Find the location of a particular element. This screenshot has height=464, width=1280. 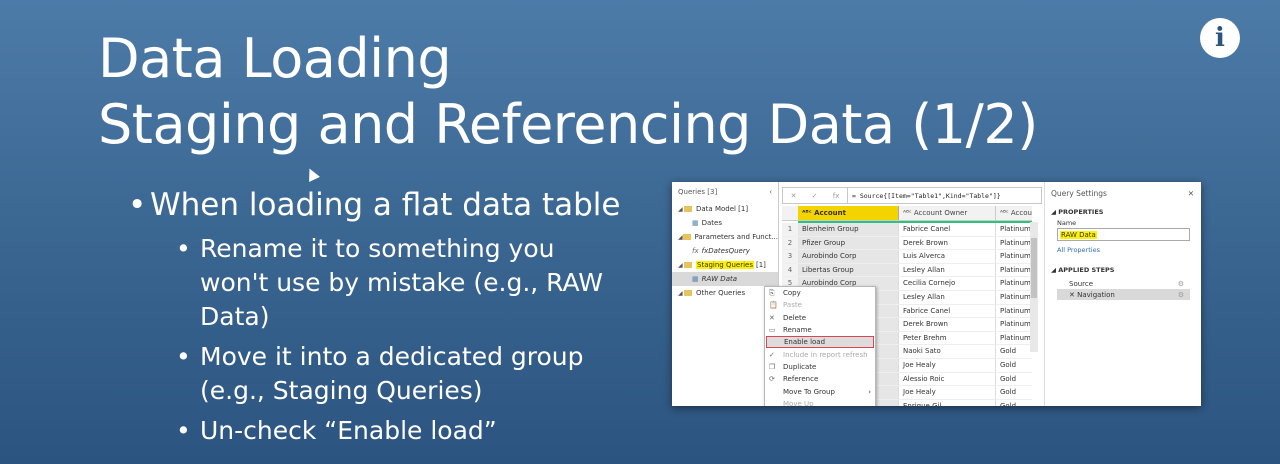

info-icon: i is located at coordinates (1220, 38).